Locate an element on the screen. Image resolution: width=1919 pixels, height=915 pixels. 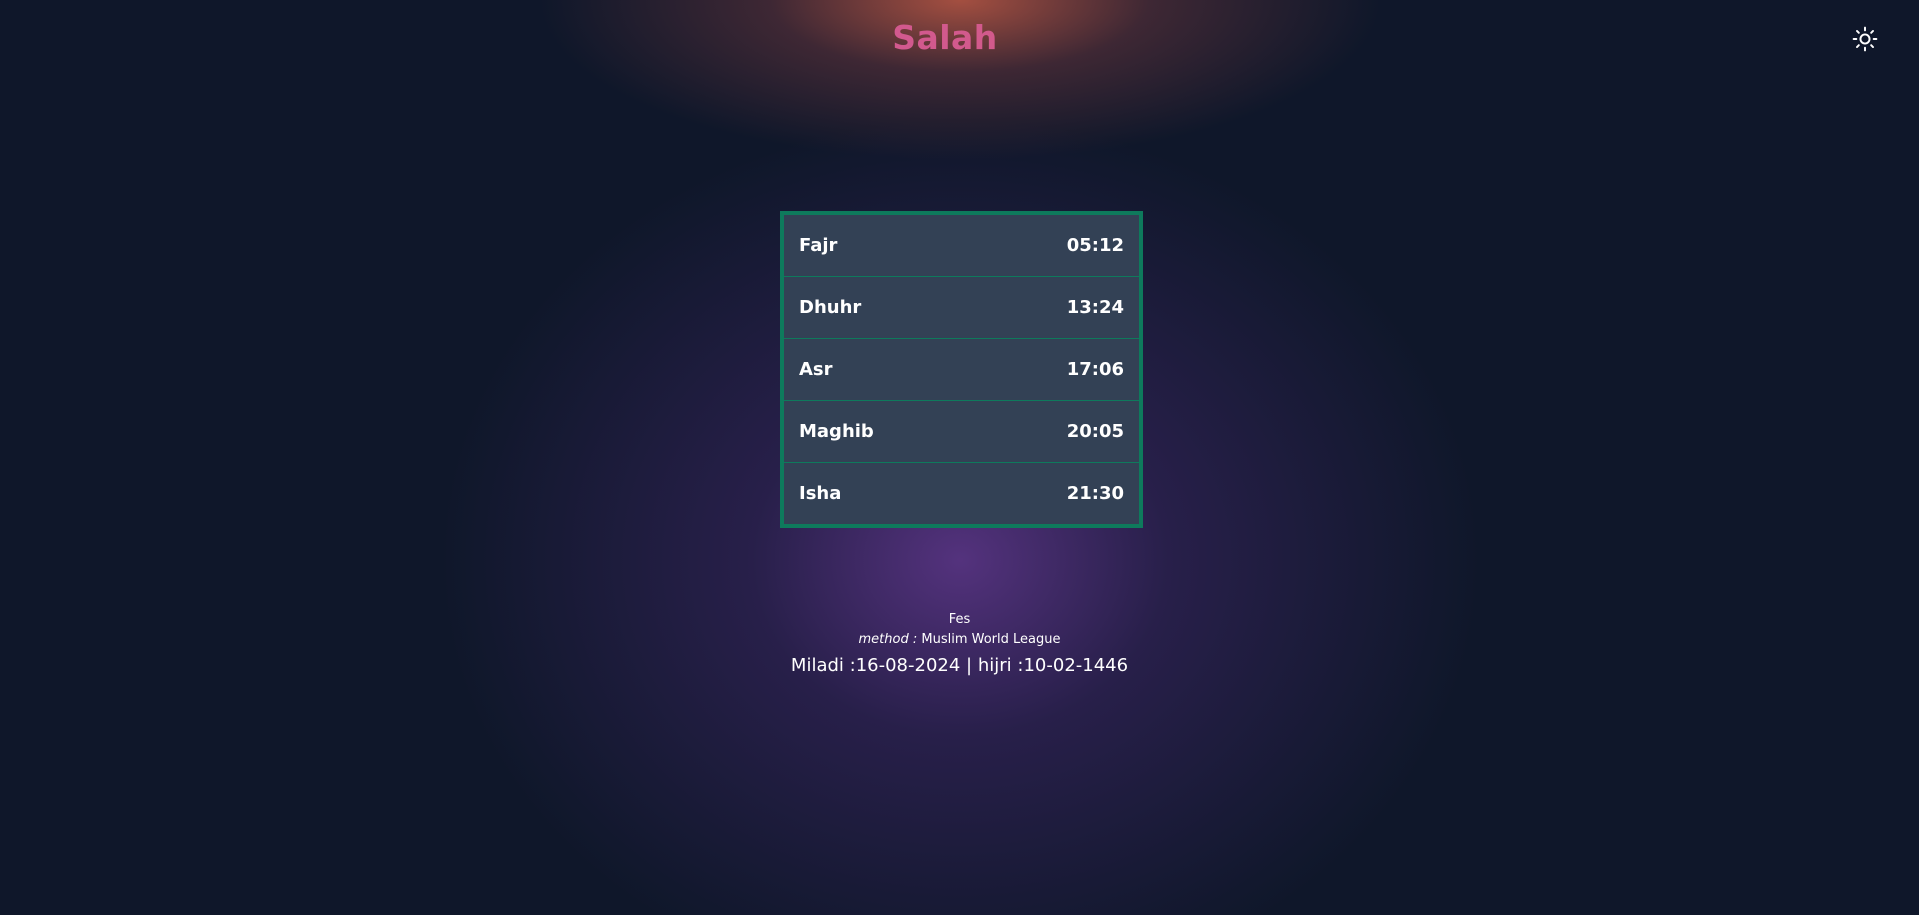
prayer-name: Dhuhr is located at coordinates (830, 307).